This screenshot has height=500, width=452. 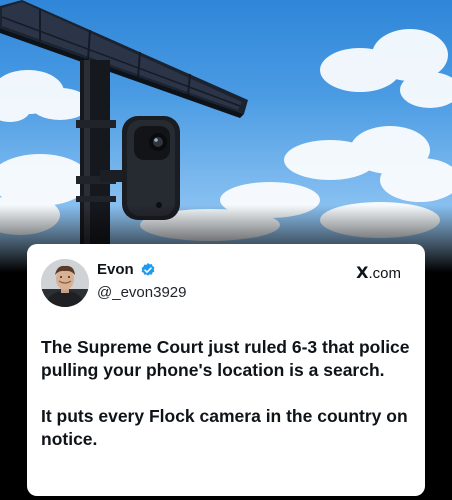 I want to click on source-domain: .com, so click(x=384, y=273).